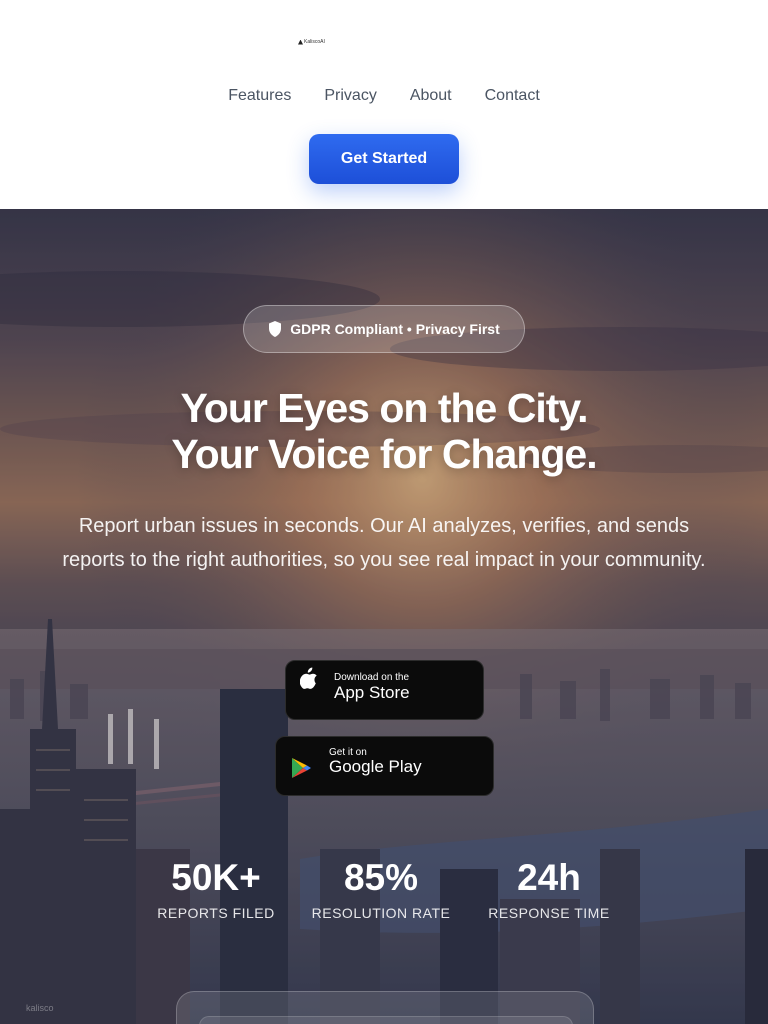 Image resolution: width=768 pixels, height=1024 pixels. What do you see at coordinates (275, 329) in the screenshot?
I see `shield-icon` at bounding box center [275, 329].